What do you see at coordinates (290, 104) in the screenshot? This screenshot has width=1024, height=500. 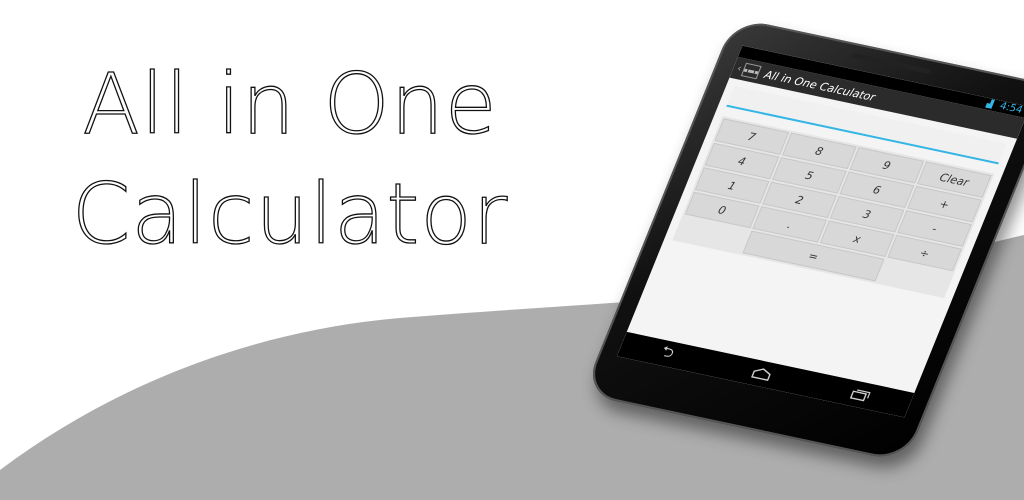 I see `headline-line-1: All in One` at bounding box center [290, 104].